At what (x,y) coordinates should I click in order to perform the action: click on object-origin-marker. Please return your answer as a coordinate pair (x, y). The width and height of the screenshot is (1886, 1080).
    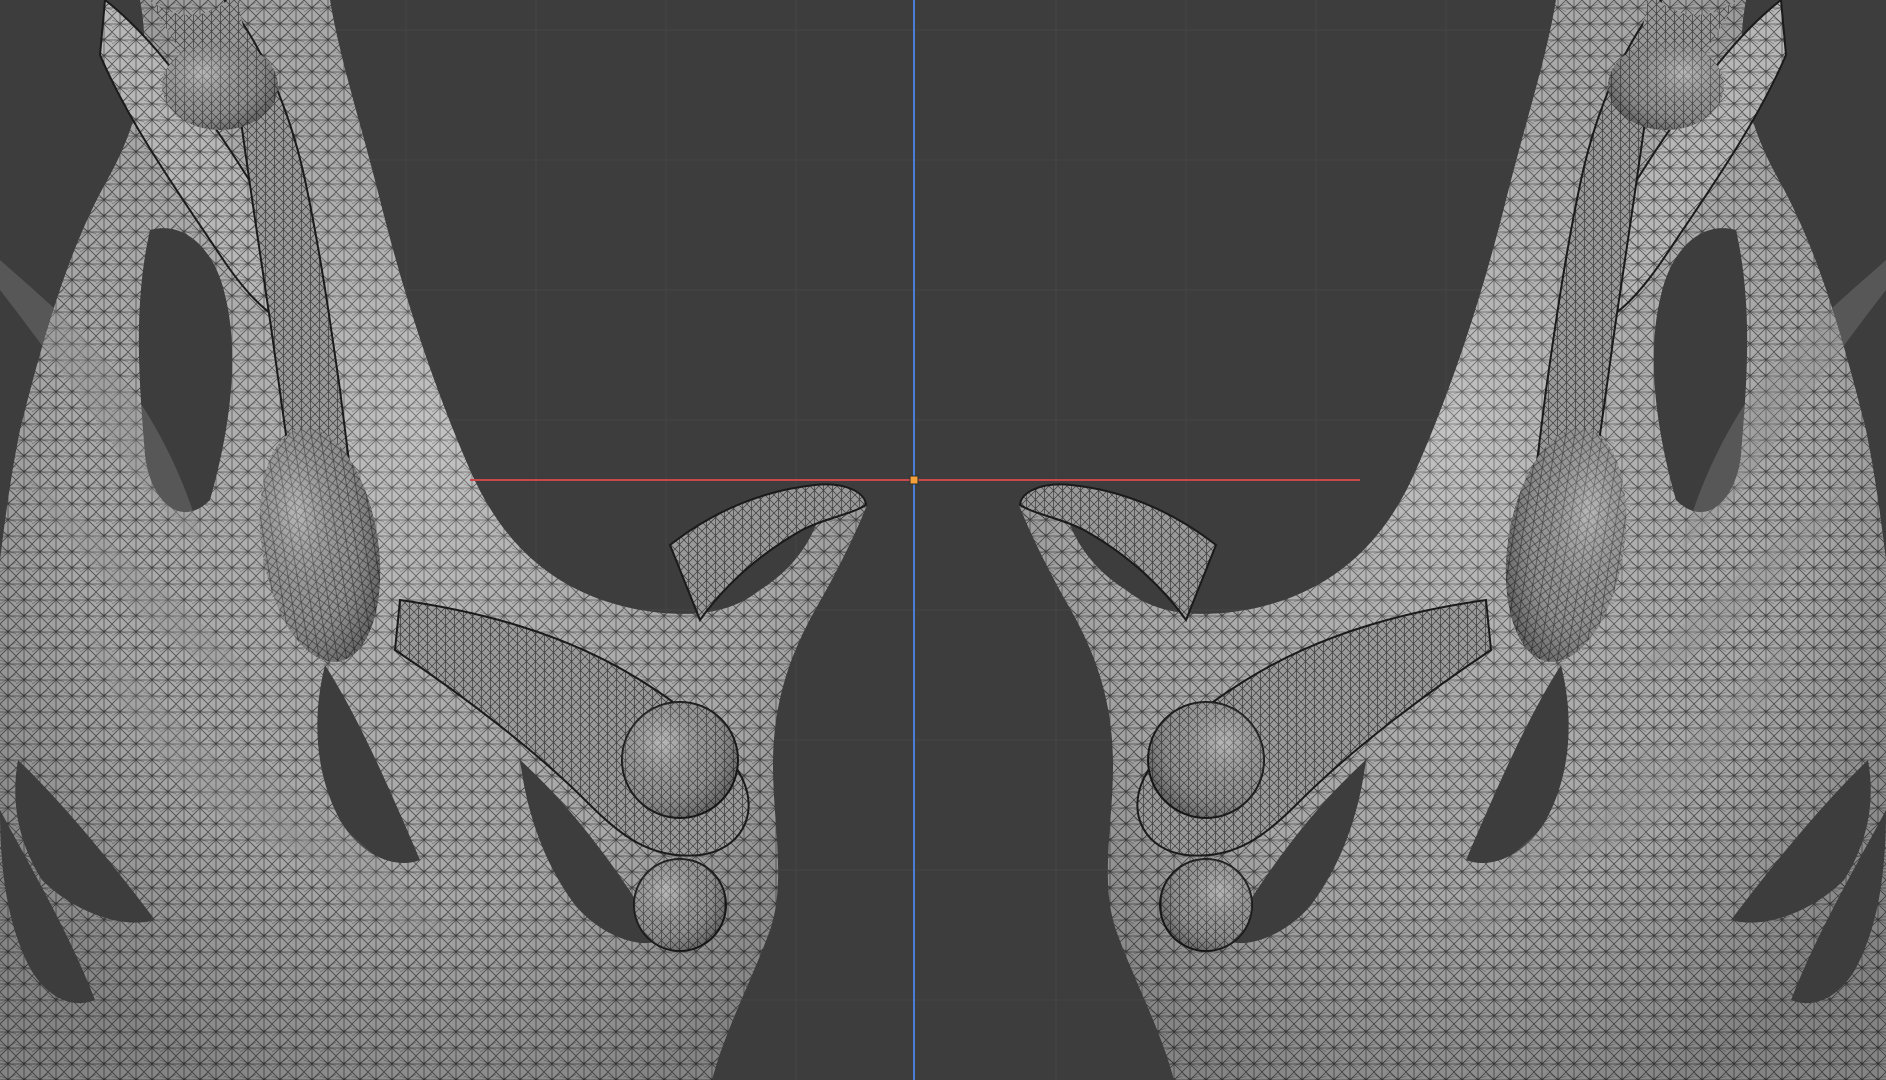
    Looking at the image, I should click on (914, 480).